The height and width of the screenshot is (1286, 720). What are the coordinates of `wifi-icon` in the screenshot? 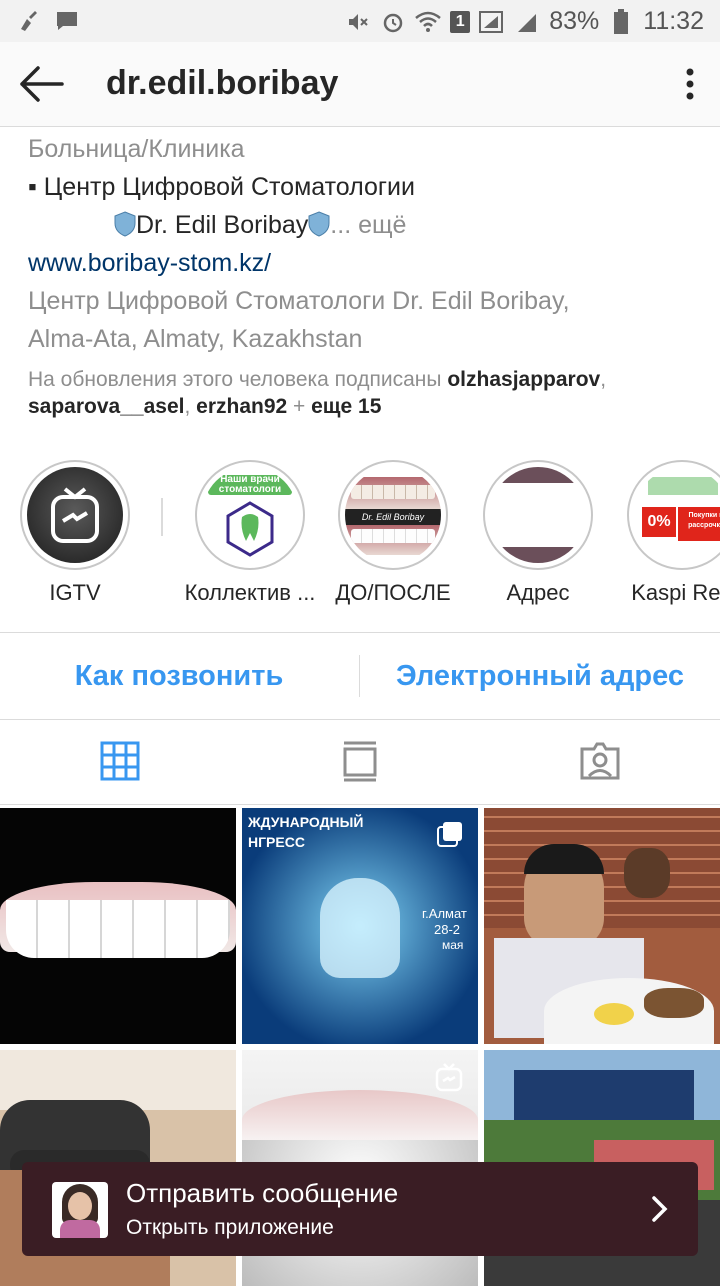 It's located at (428, 22).